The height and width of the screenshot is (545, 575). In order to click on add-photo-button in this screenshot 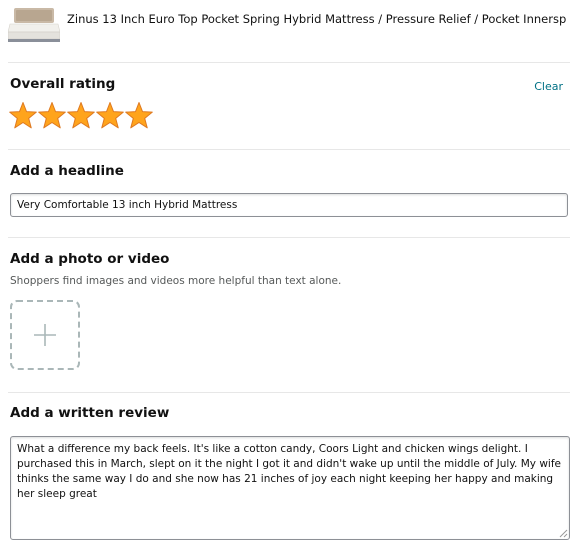, I will do `click(45, 335)`.